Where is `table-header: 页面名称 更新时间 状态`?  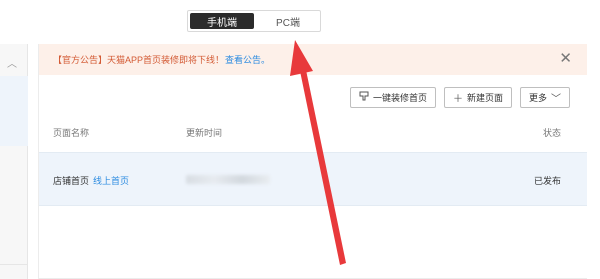
table-header: 页面名称 更新时间 状态 is located at coordinates (313, 133).